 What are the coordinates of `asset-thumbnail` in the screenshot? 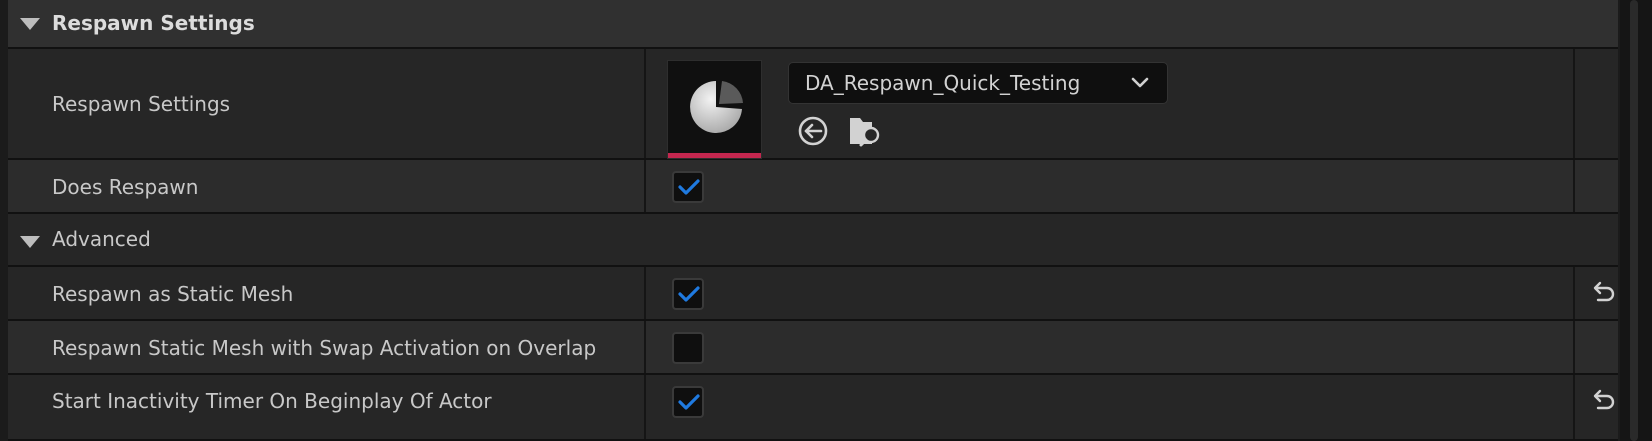 It's located at (714, 109).